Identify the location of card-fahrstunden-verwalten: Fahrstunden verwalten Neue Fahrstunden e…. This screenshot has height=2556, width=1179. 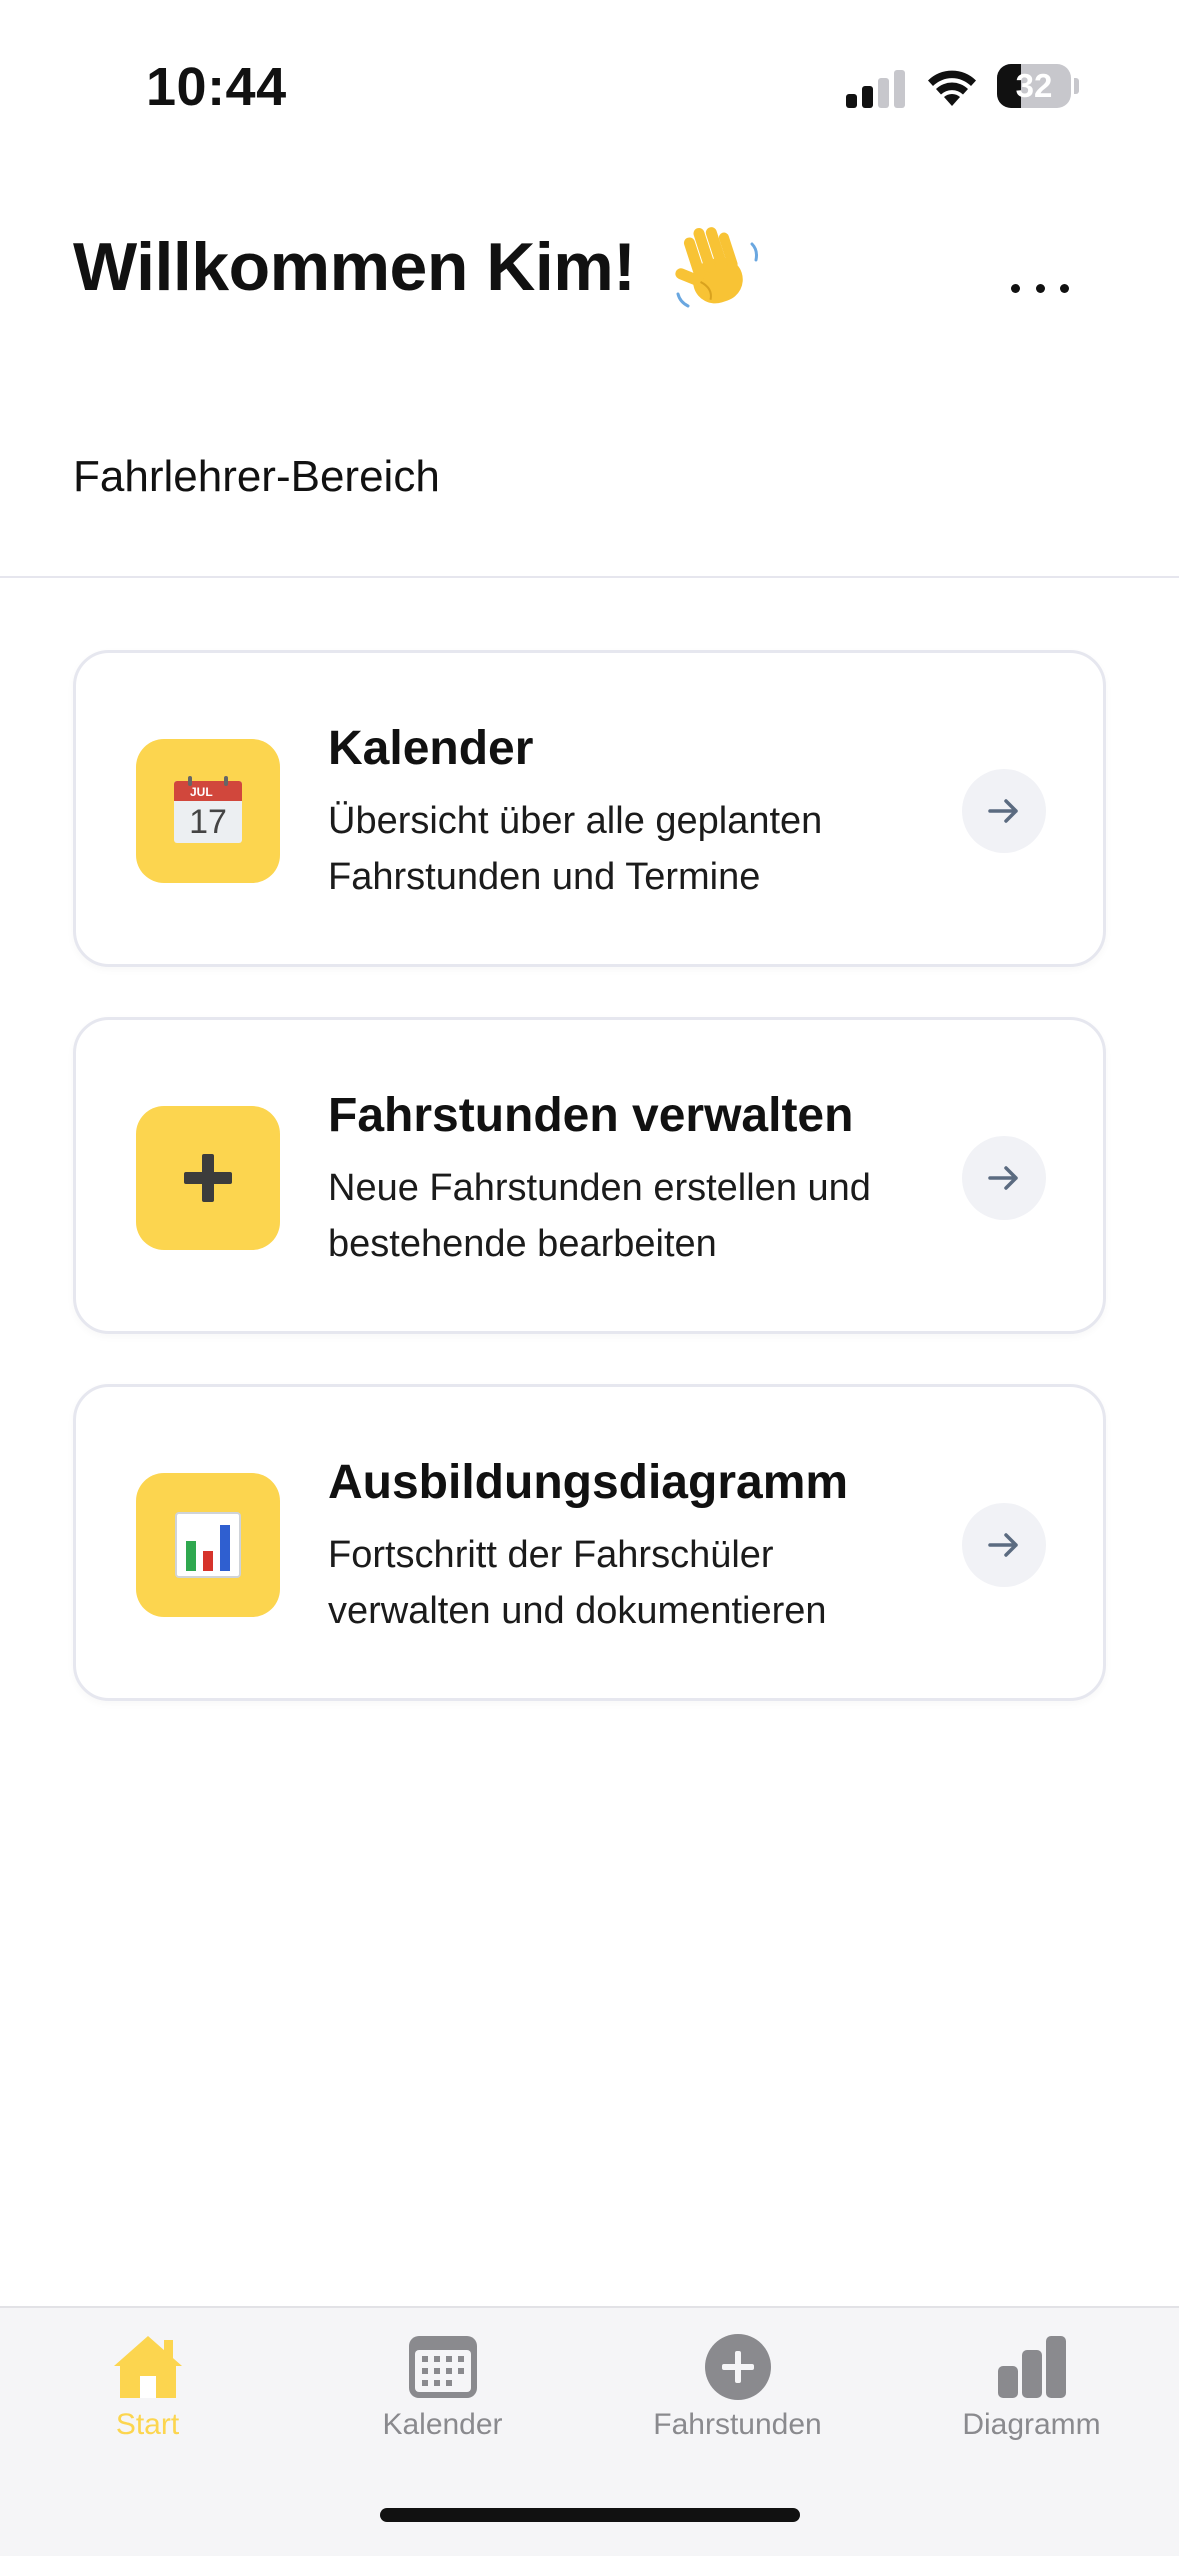
(589, 1175).